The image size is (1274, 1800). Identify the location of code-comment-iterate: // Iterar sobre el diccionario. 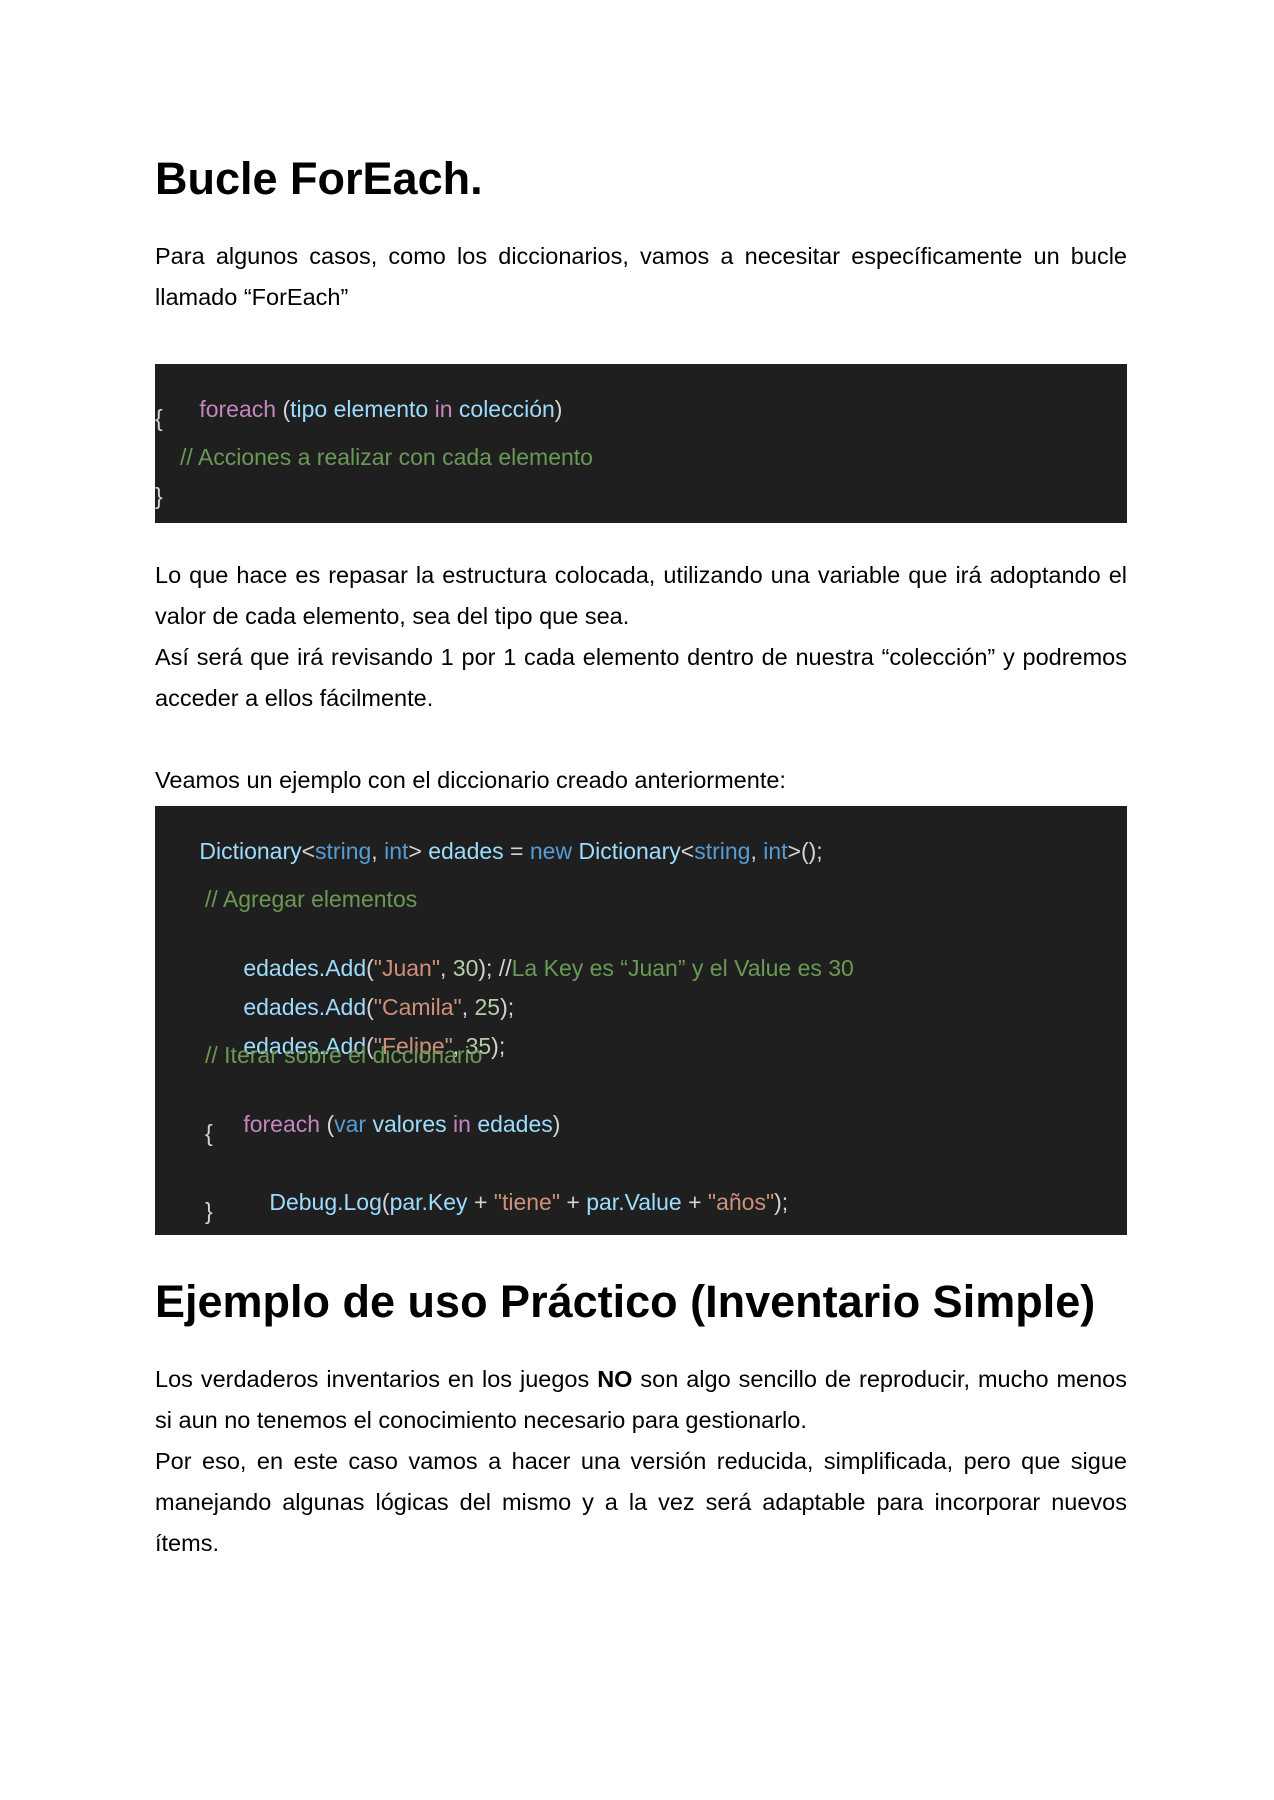
(344, 1055).